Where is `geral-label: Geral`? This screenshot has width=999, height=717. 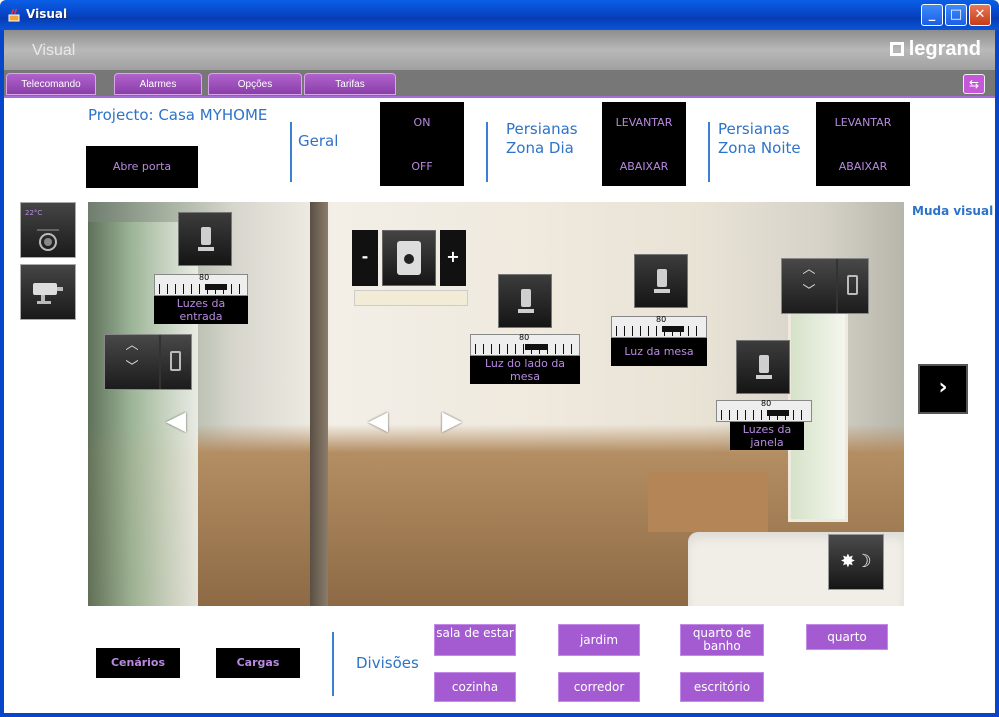 geral-label: Geral is located at coordinates (318, 141).